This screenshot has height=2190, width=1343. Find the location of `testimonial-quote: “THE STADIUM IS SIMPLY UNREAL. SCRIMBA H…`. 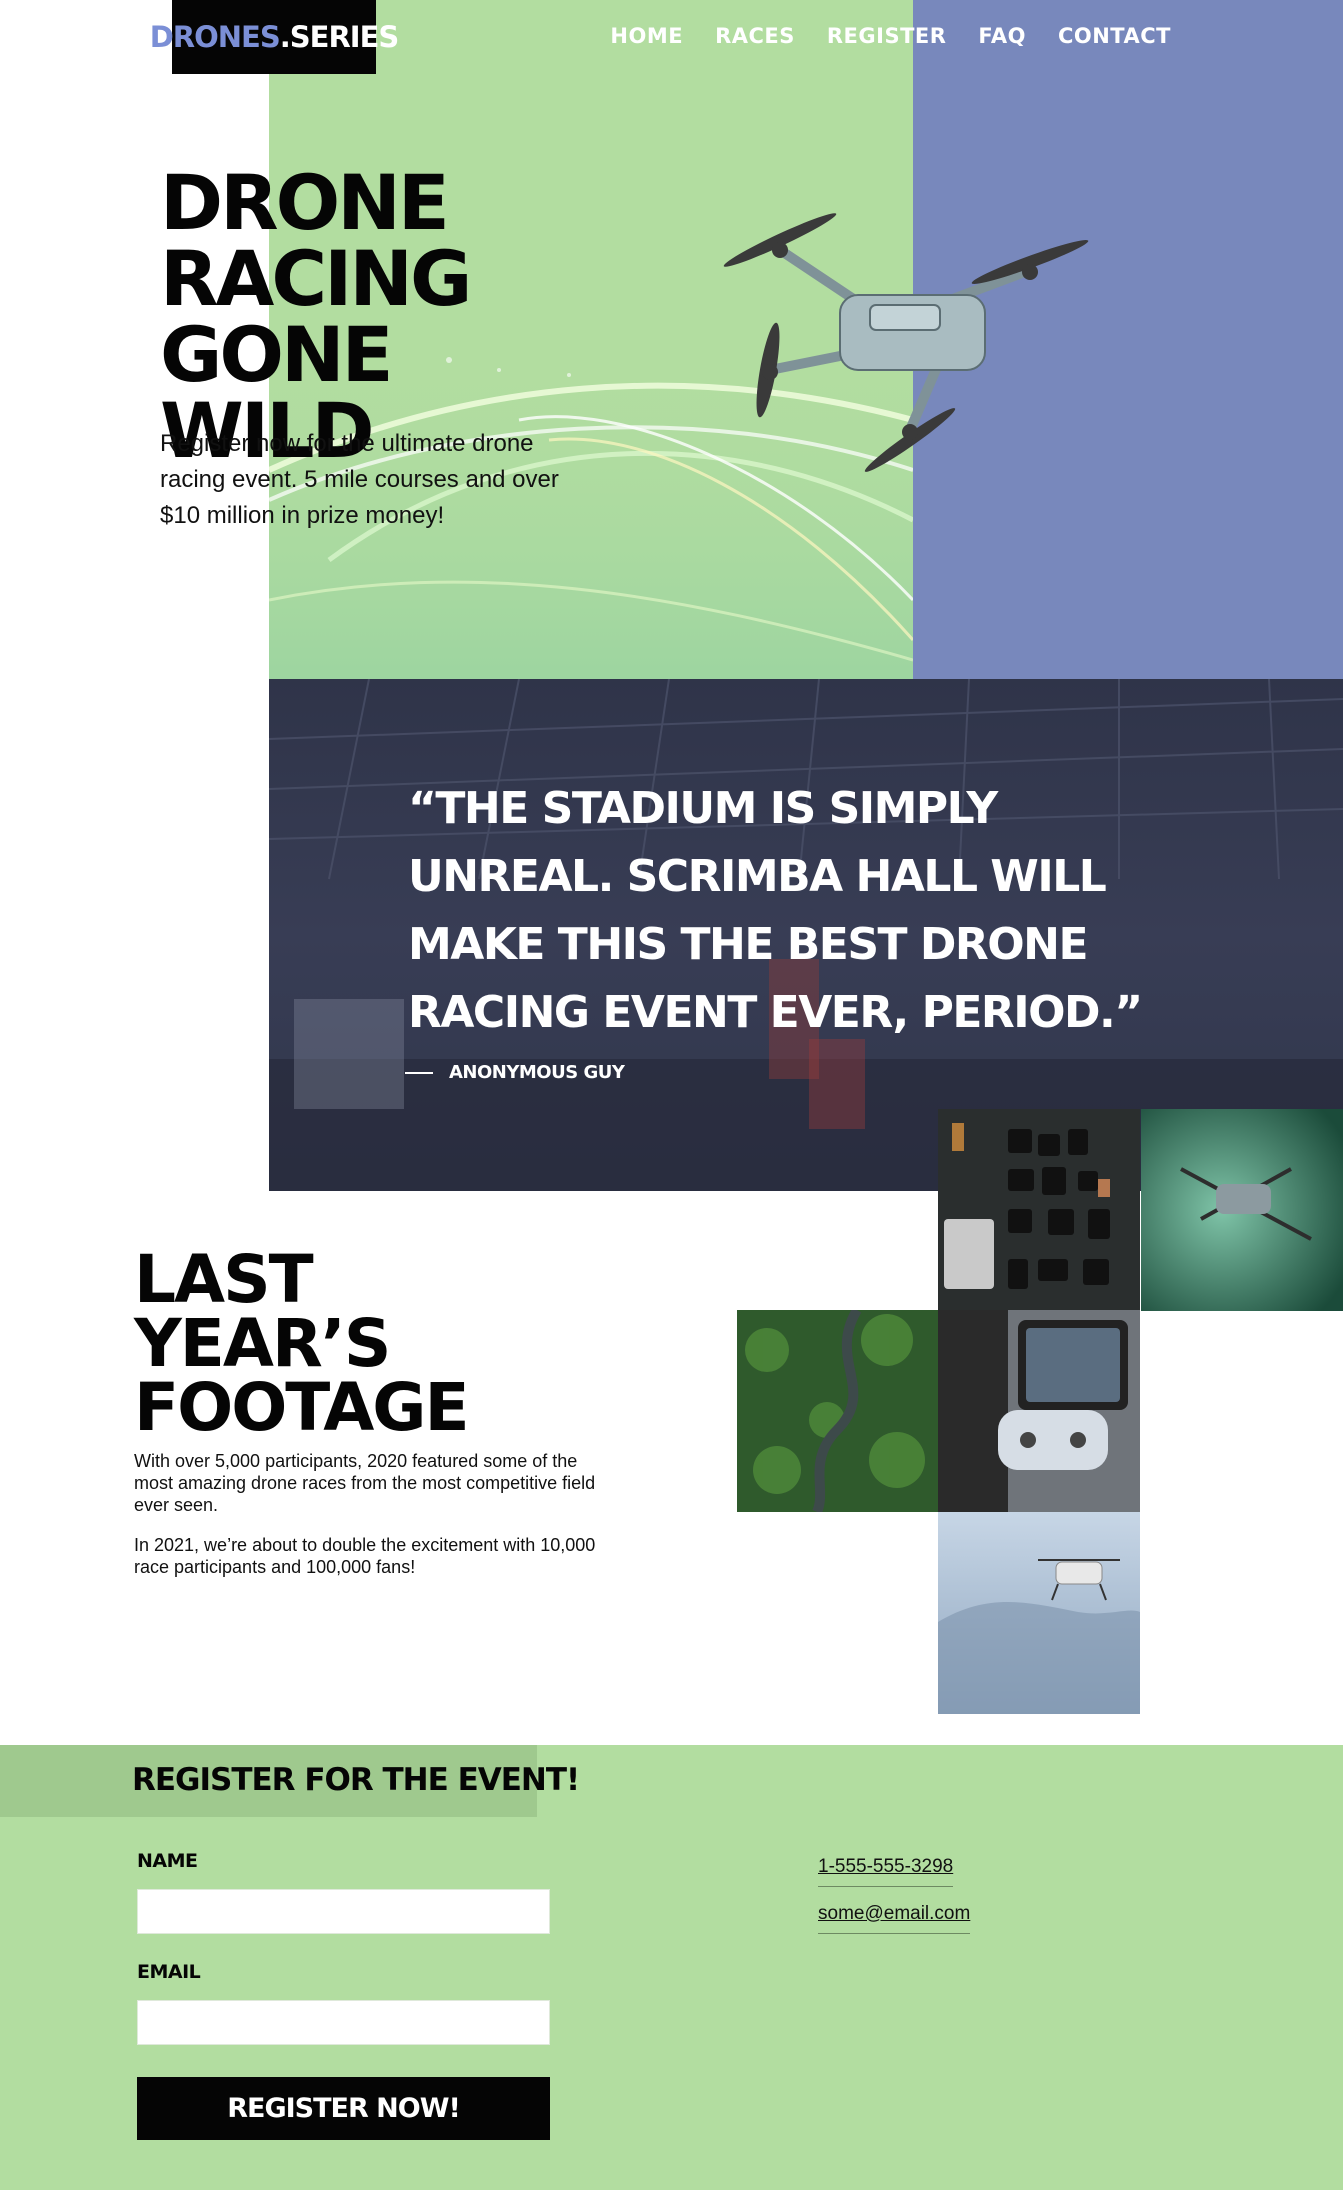

testimonial-quote: “THE STADIUM IS SIMPLY UNREAL. SCRIMBA H… is located at coordinates (775, 910).